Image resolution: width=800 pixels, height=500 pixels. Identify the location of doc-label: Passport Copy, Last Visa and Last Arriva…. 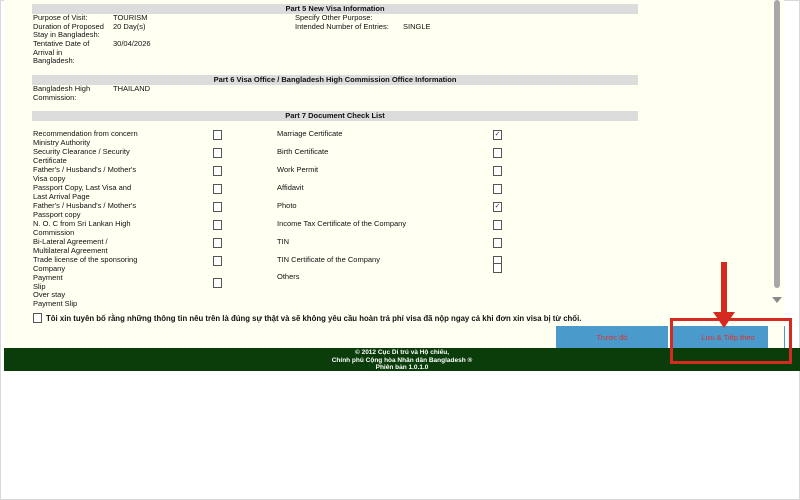
(82, 192).